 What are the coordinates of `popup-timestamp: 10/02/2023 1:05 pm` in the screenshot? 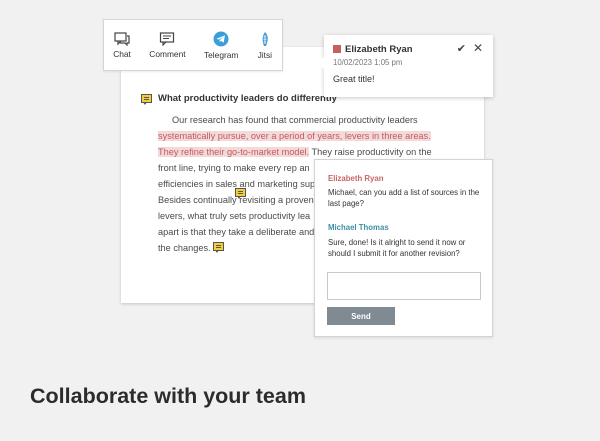 It's located at (368, 62).